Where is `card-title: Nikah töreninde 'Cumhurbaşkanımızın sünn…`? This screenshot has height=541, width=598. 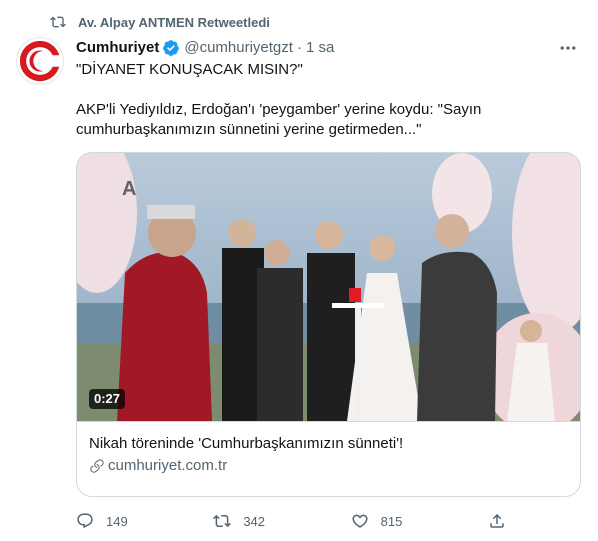
card-title: Nikah töreninde 'Cumhurbaşkanımızın sünn… is located at coordinates (246, 443).